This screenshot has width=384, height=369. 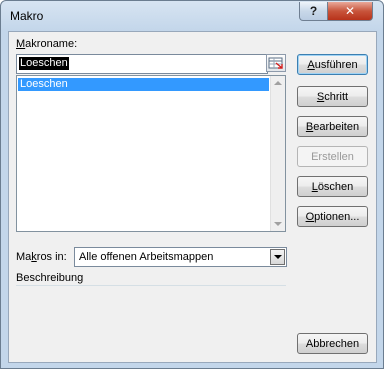 I want to click on macros-in-label: Makros in:, so click(x=41, y=257).